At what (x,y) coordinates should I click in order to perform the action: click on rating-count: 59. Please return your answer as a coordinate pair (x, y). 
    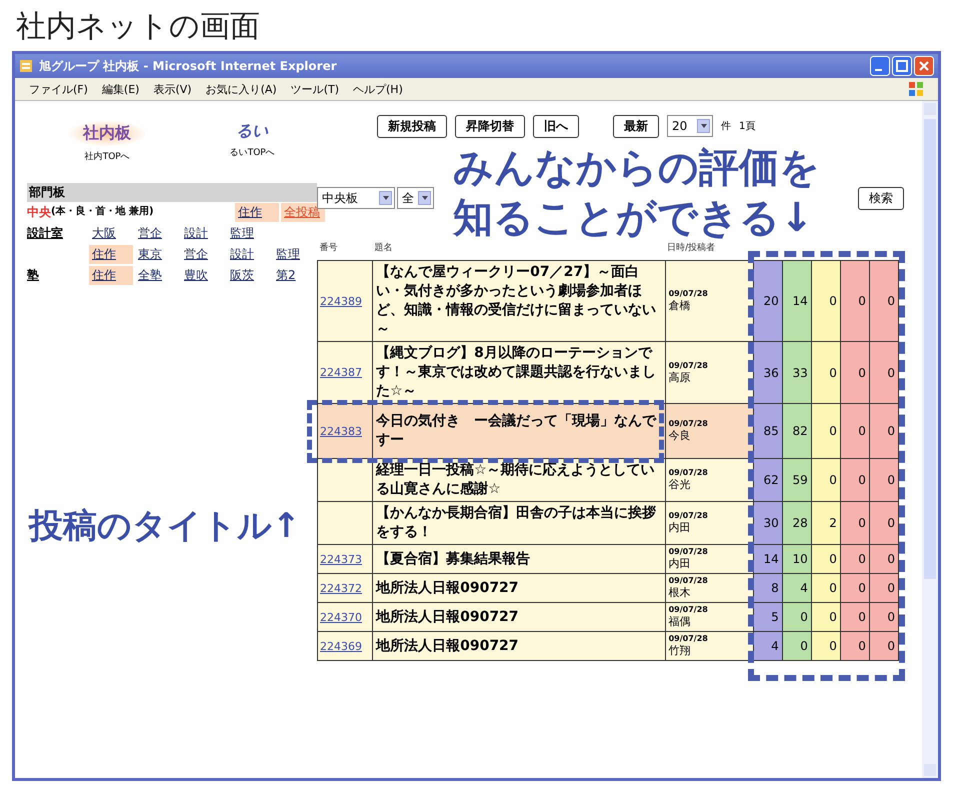
    Looking at the image, I should click on (797, 480).